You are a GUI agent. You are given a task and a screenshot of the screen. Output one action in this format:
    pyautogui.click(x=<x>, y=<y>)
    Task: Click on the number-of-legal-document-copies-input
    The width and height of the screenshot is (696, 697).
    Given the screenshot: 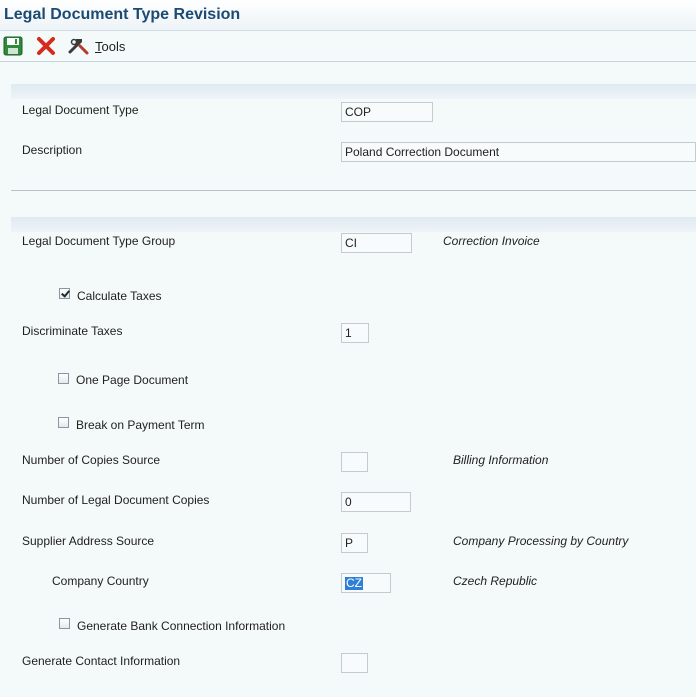 What is the action you would take?
    pyautogui.click(x=376, y=502)
    